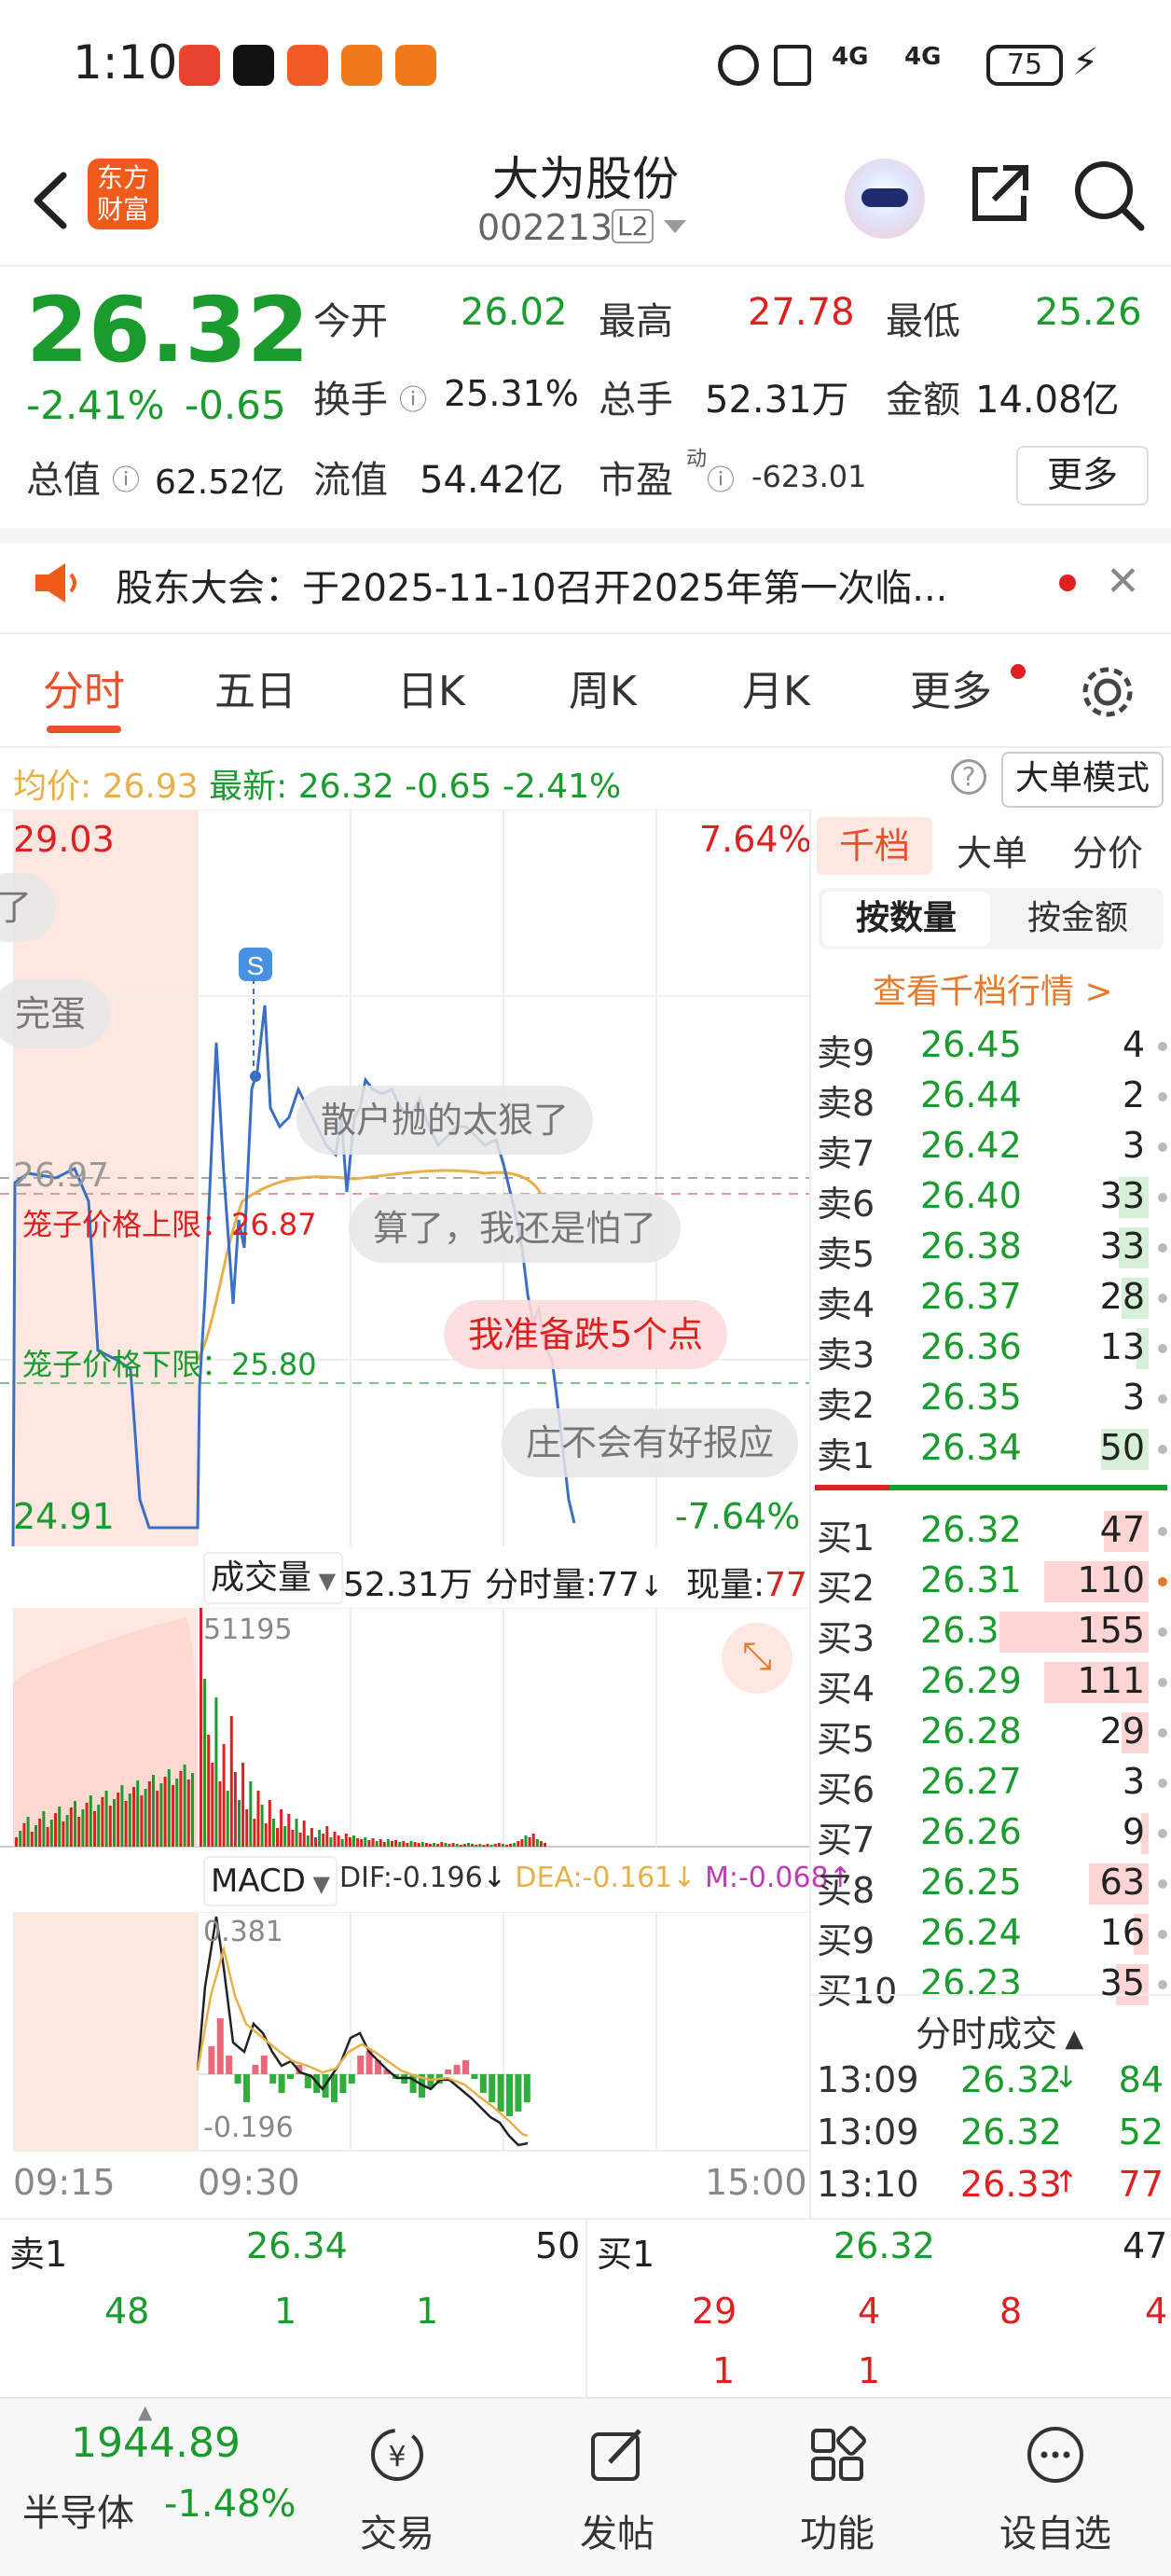  I want to click on danmu-comment: 散户抛的太狠了, so click(445, 1120).